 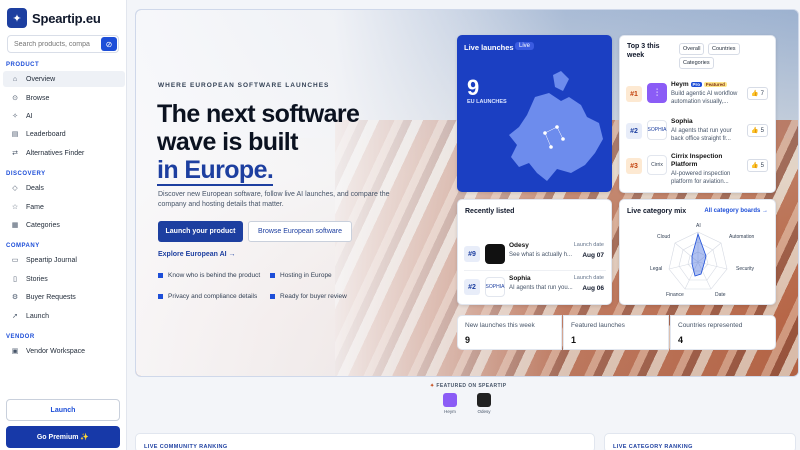 I want to click on section-company: COMPANY, so click(x=23, y=246).